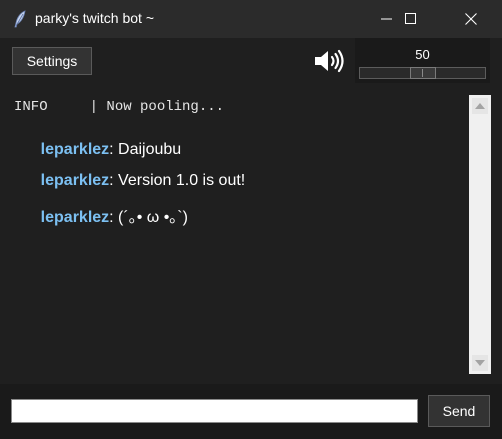 This screenshot has width=502, height=439. I want to click on maximize-icon, so click(410, 18).